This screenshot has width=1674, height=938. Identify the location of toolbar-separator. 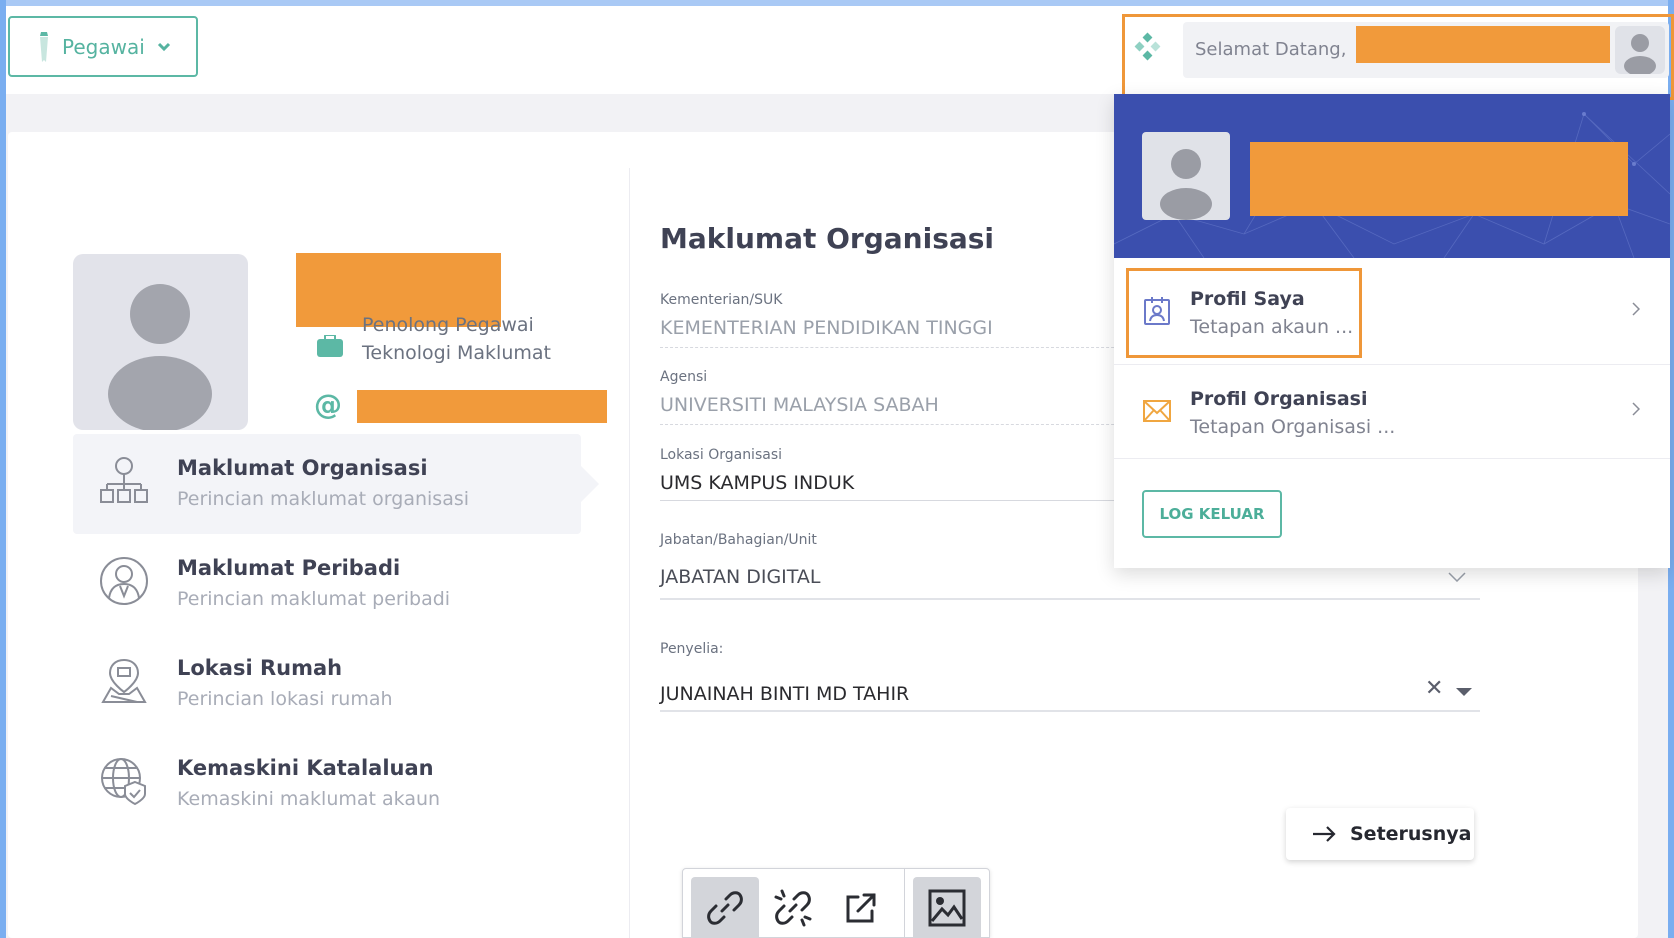
(904, 903).